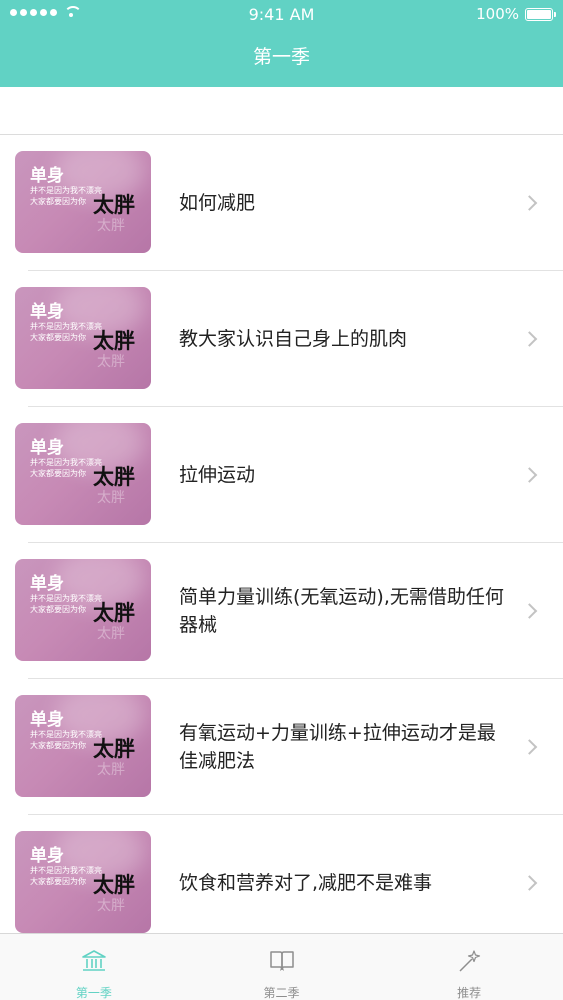 This screenshot has height=1000, width=563. I want to click on list-item: 单身 并不是因为我不漂亮 大家都要因为你 太胖 太胖 饮食和营养对了,减肥不是难事, so click(281, 883).